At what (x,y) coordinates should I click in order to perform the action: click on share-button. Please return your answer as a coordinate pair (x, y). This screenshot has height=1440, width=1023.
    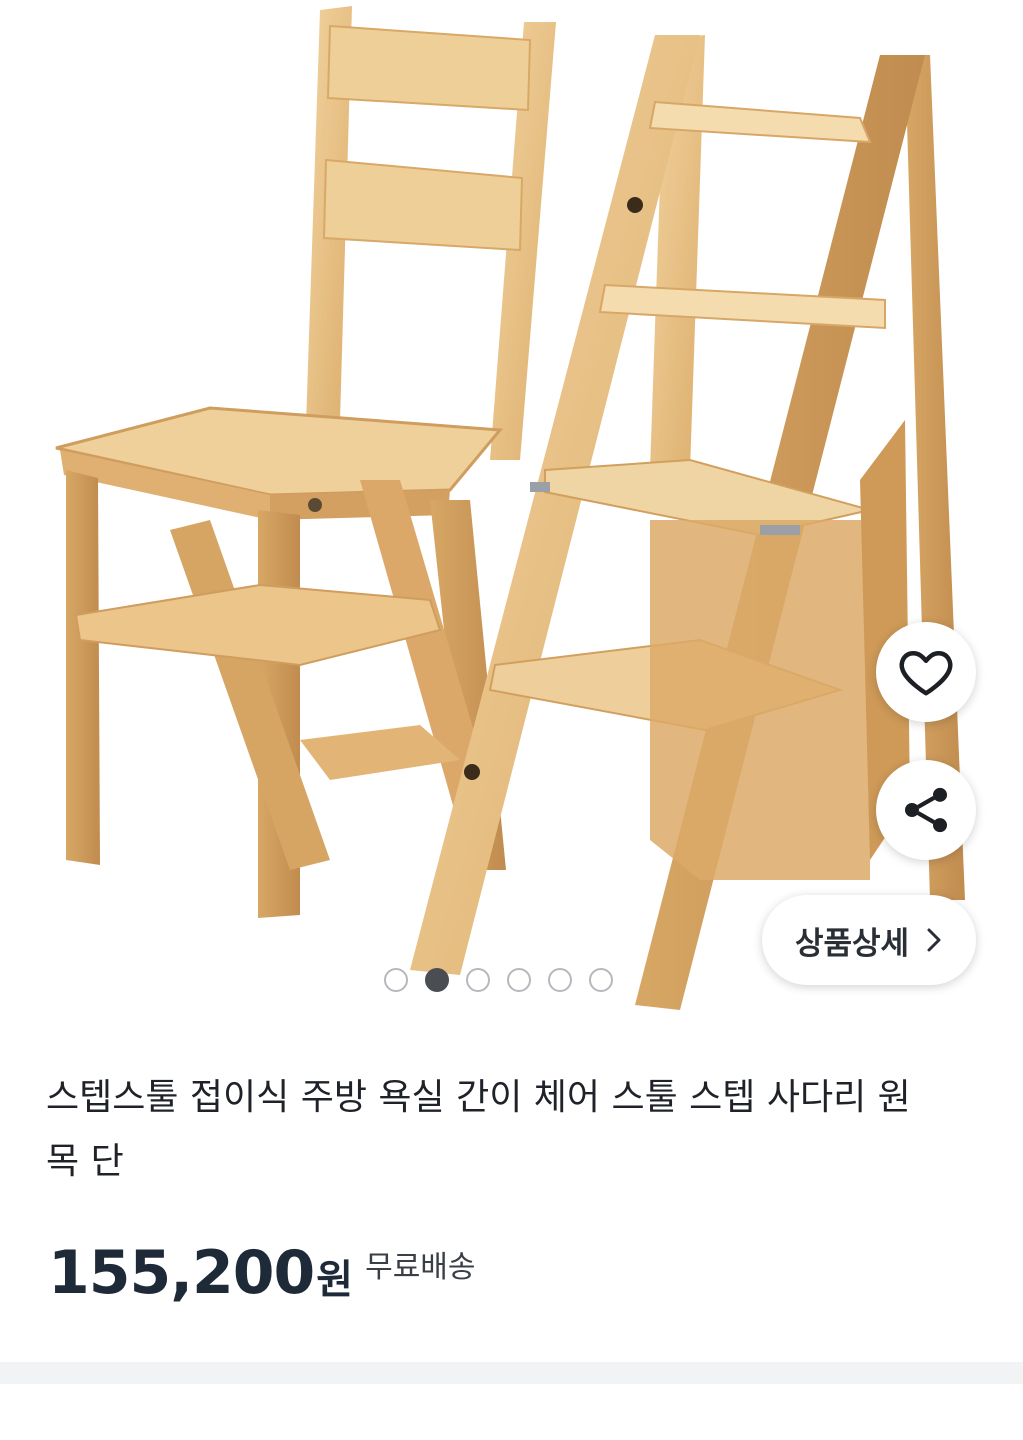
    Looking at the image, I should click on (926, 810).